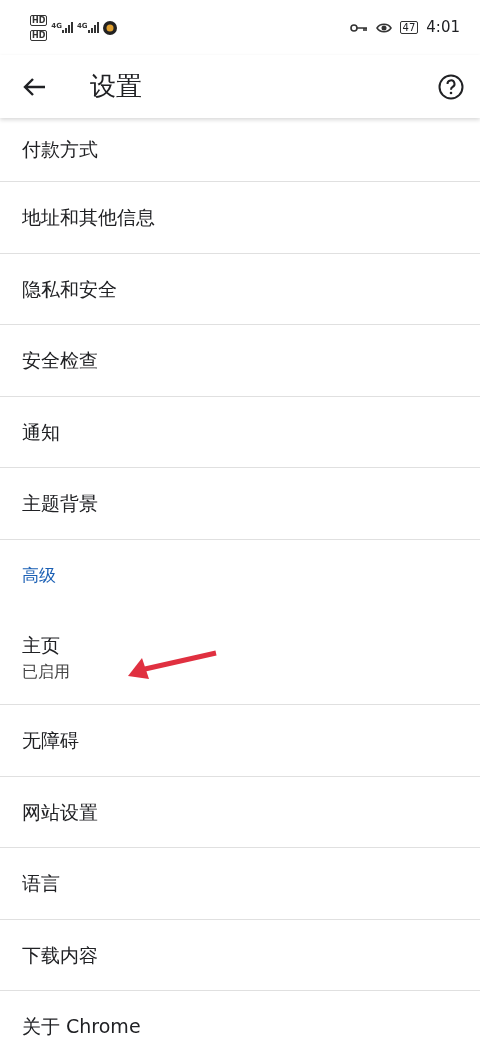 This screenshot has height=1061, width=480. I want to click on item-title: 付款方式, so click(60, 150).